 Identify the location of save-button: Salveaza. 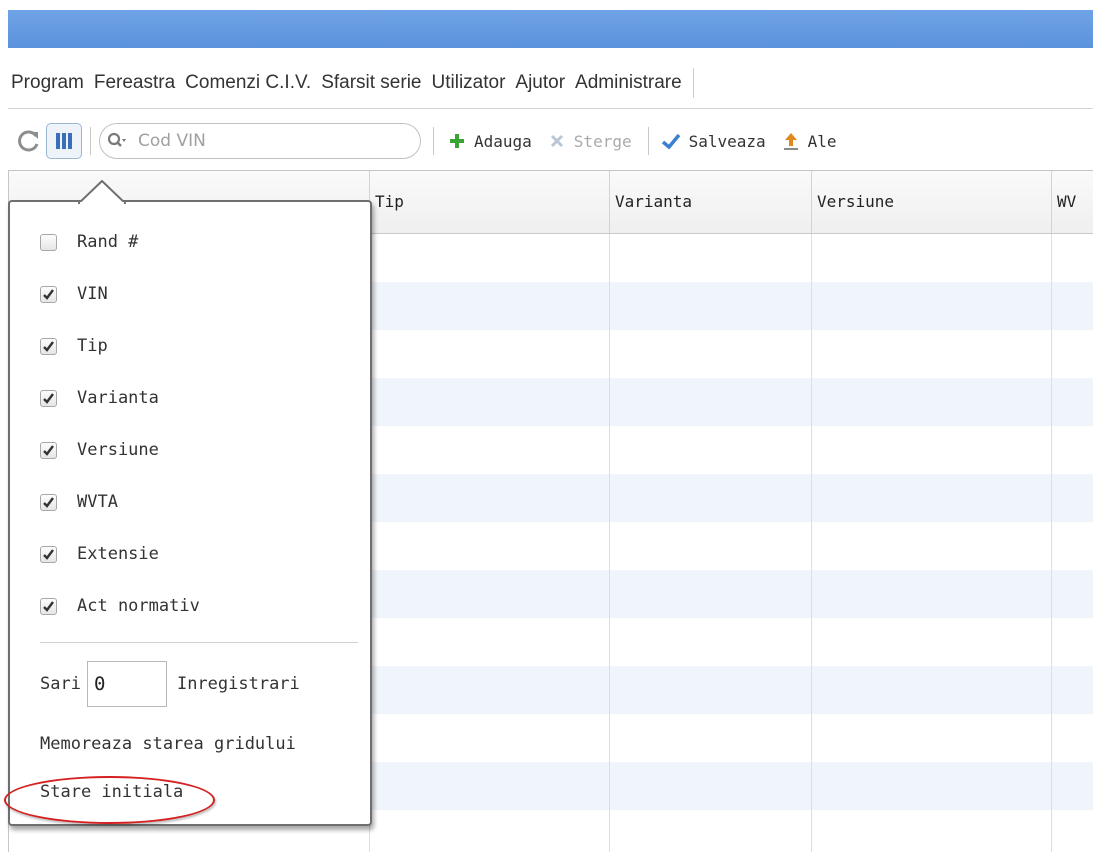
(713, 141).